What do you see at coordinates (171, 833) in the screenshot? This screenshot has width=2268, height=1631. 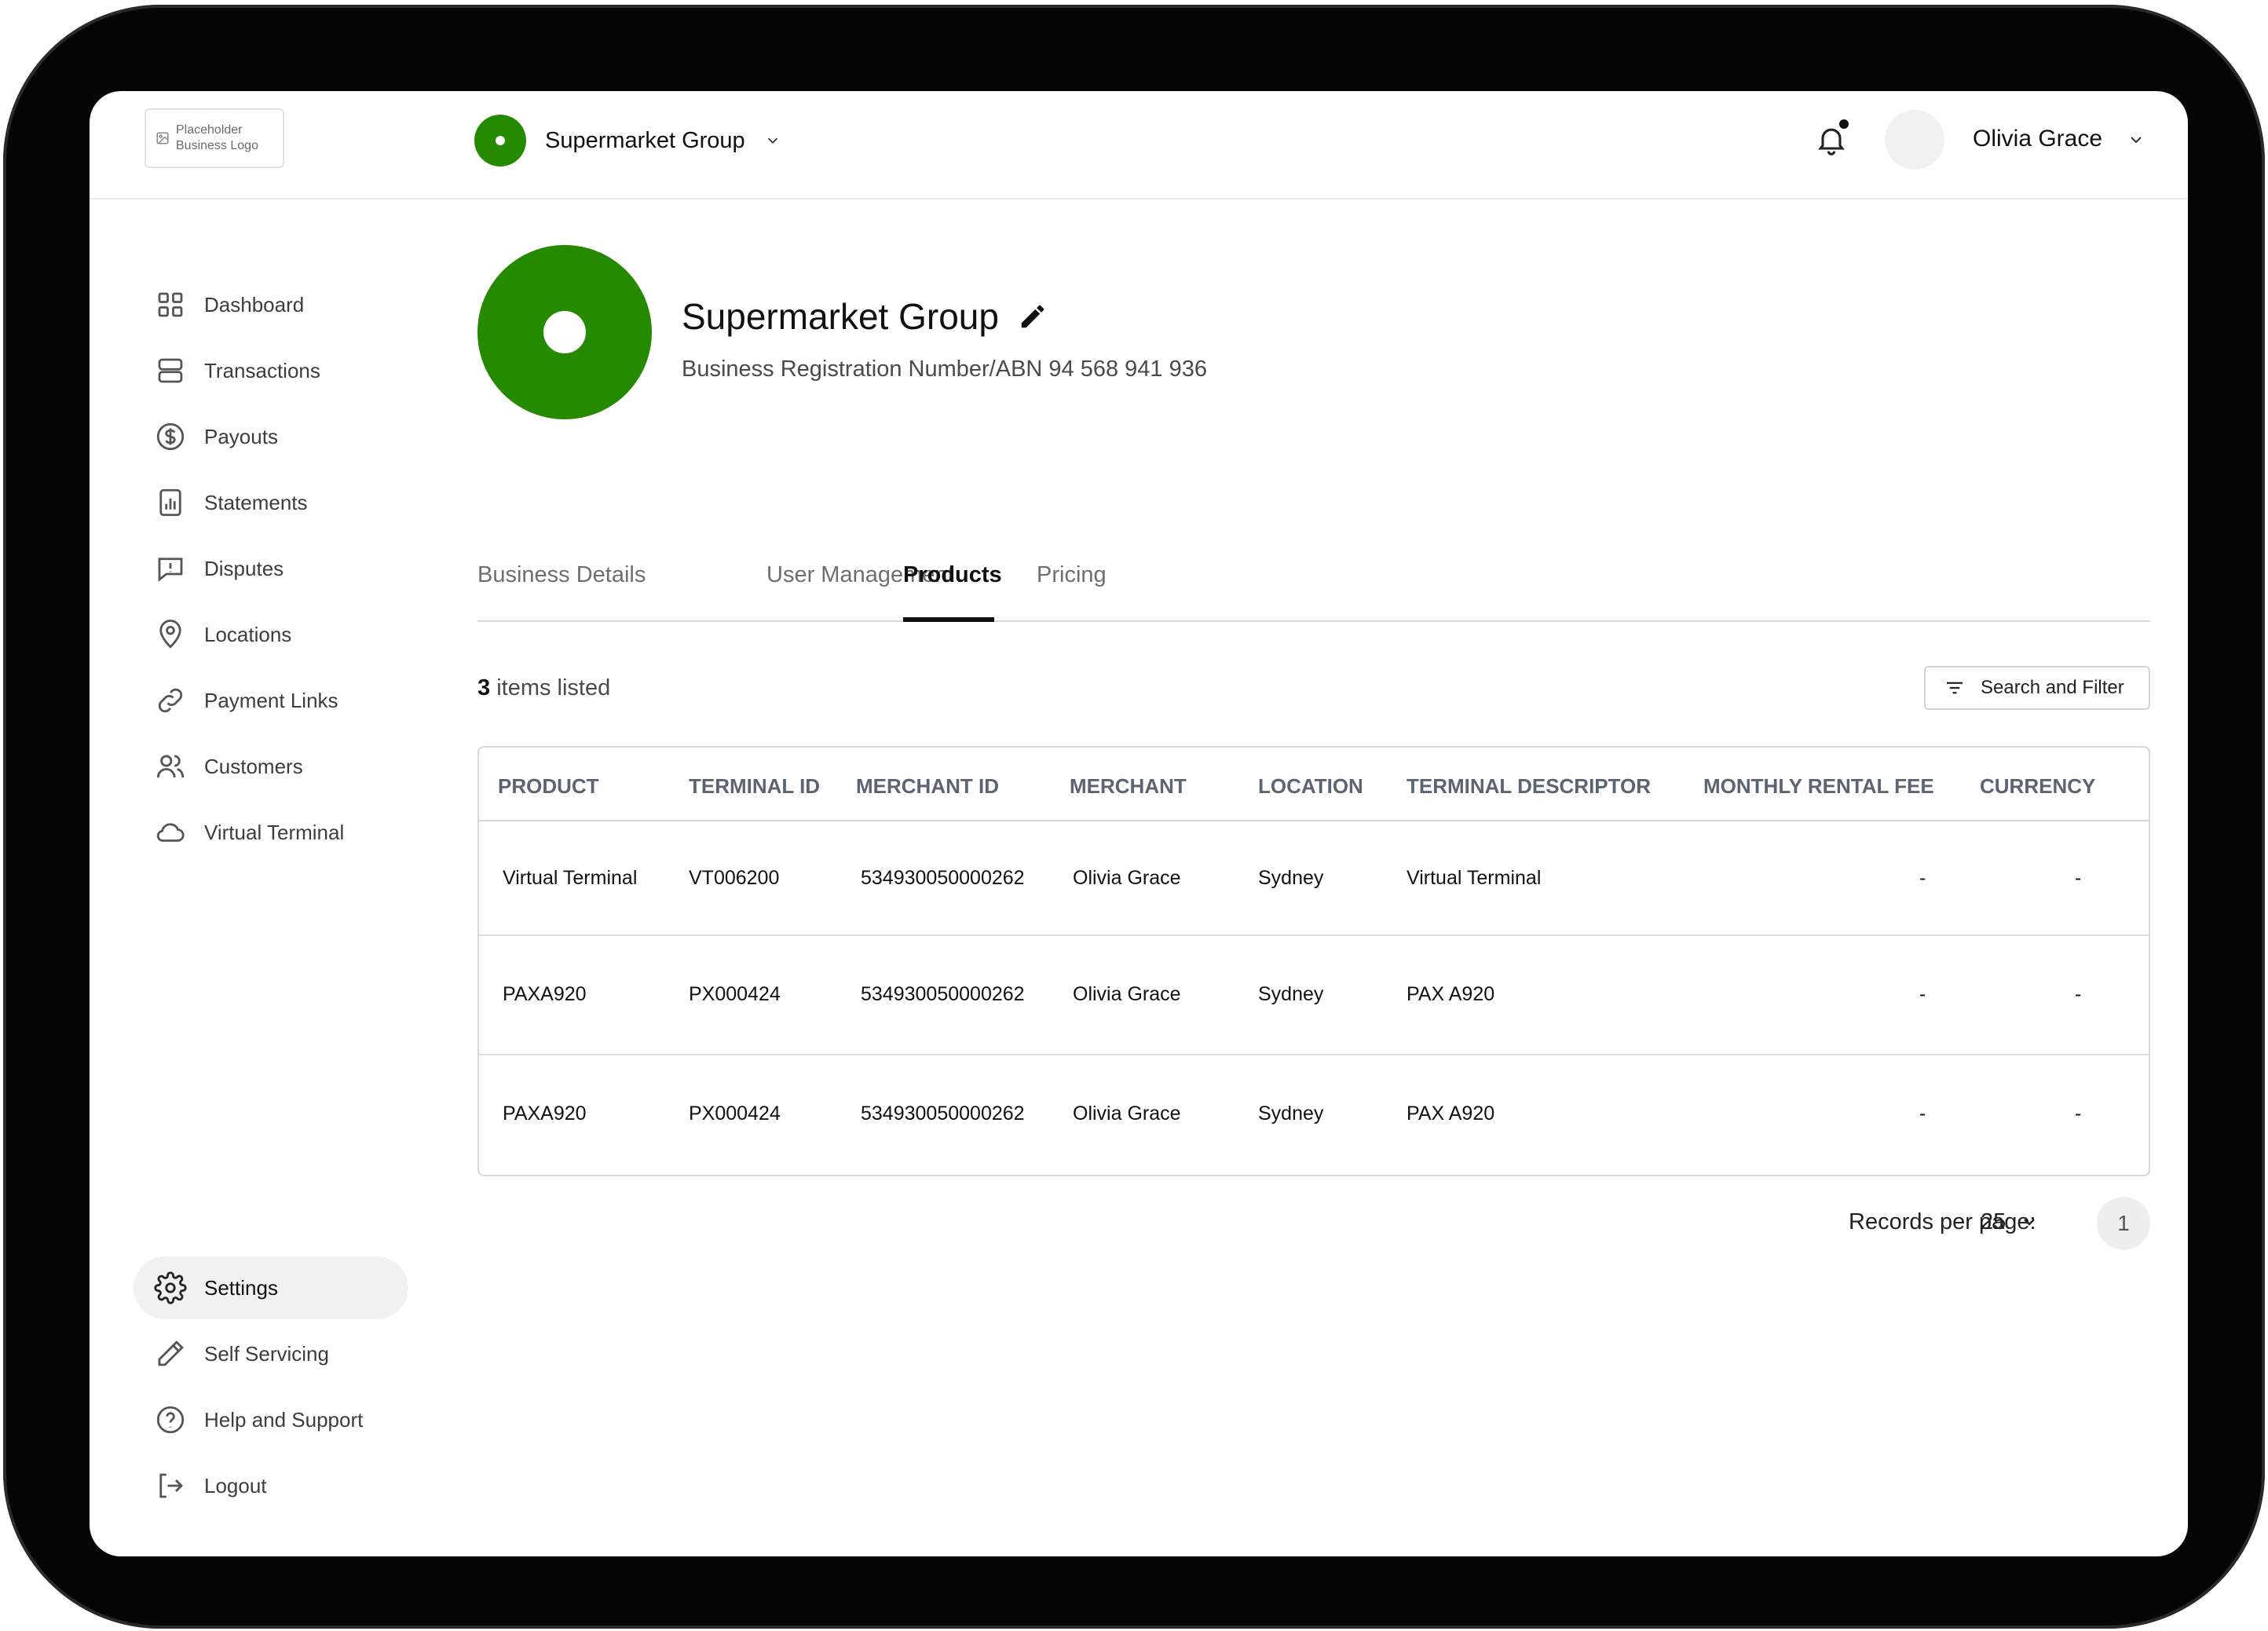 I see `cloud-icon` at bounding box center [171, 833].